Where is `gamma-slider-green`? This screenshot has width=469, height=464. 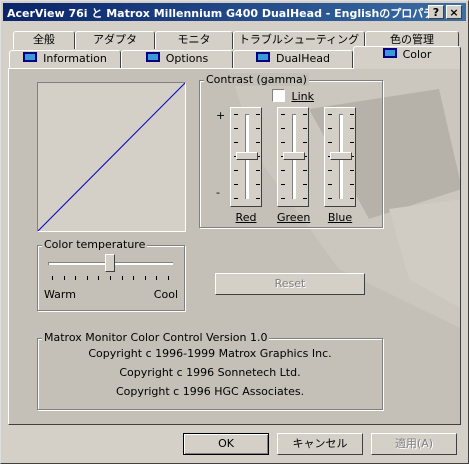 gamma-slider-green is located at coordinates (293, 157).